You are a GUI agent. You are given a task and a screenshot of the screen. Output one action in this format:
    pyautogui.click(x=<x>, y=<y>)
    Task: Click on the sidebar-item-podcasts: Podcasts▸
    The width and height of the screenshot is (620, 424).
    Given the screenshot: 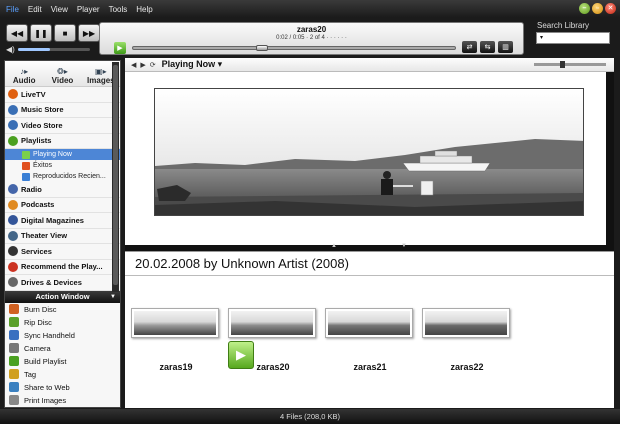 What is the action you would take?
    pyautogui.click(x=62, y=205)
    